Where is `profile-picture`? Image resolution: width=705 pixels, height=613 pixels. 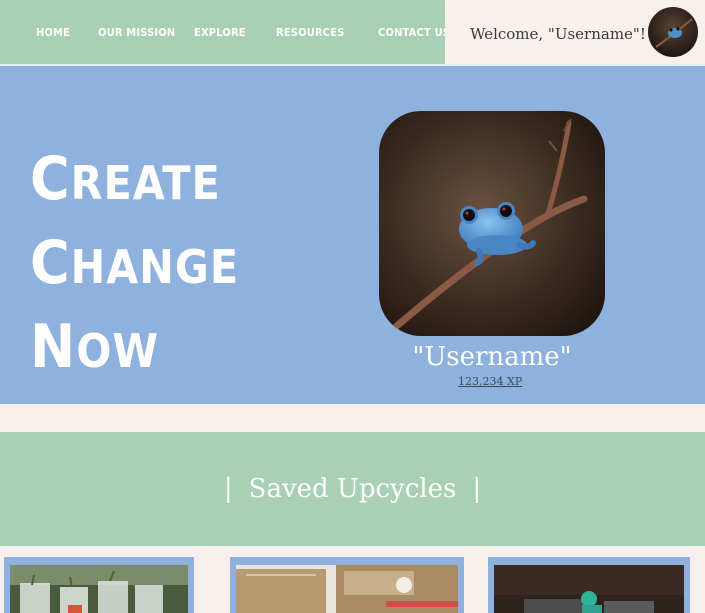
profile-picture is located at coordinates (492, 223).